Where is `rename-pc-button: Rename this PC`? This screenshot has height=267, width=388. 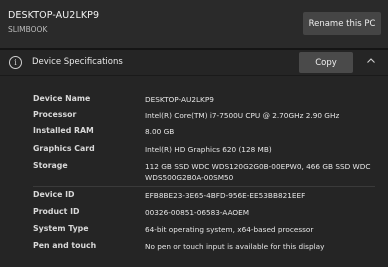 rename-pc-button: Rename this PC is located at coordinates (342, 23).